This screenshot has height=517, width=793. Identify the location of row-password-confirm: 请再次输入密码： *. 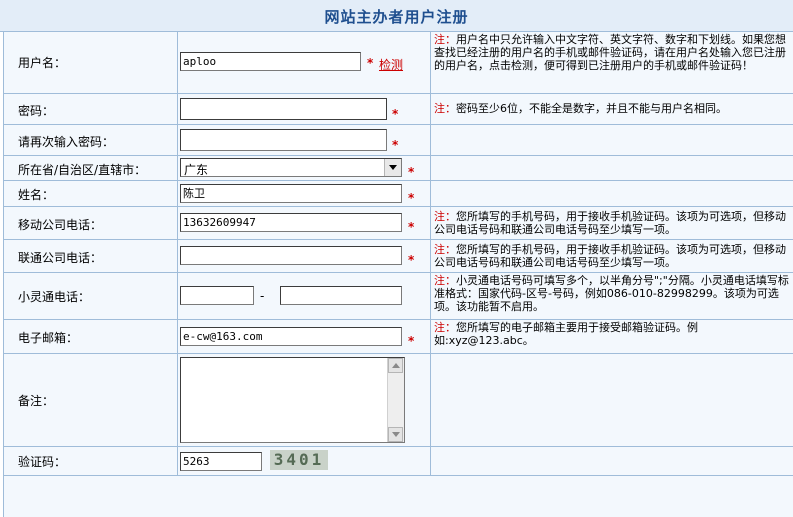
(398, 140).